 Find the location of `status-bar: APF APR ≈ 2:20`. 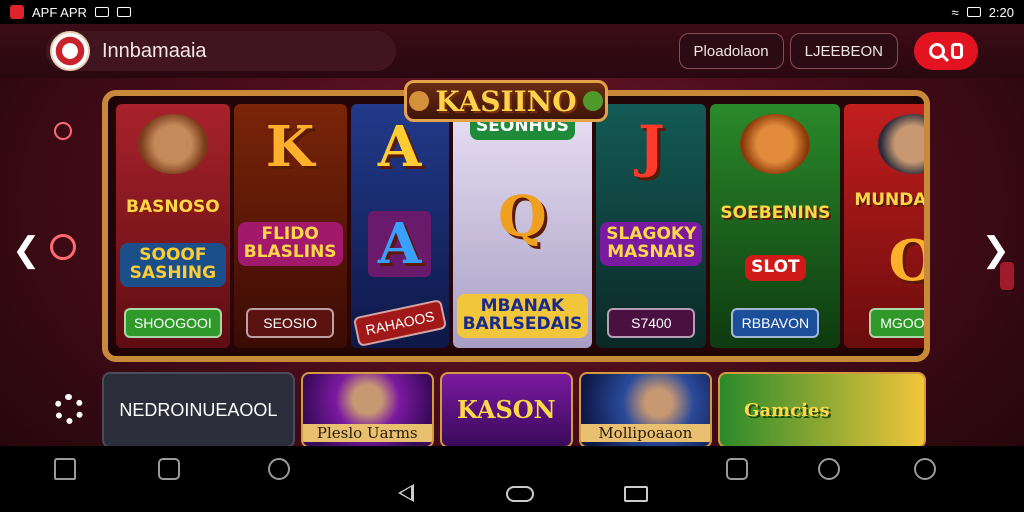

status-bar: APF APR ≈ 2:20 is located at coordinates (512, 12).